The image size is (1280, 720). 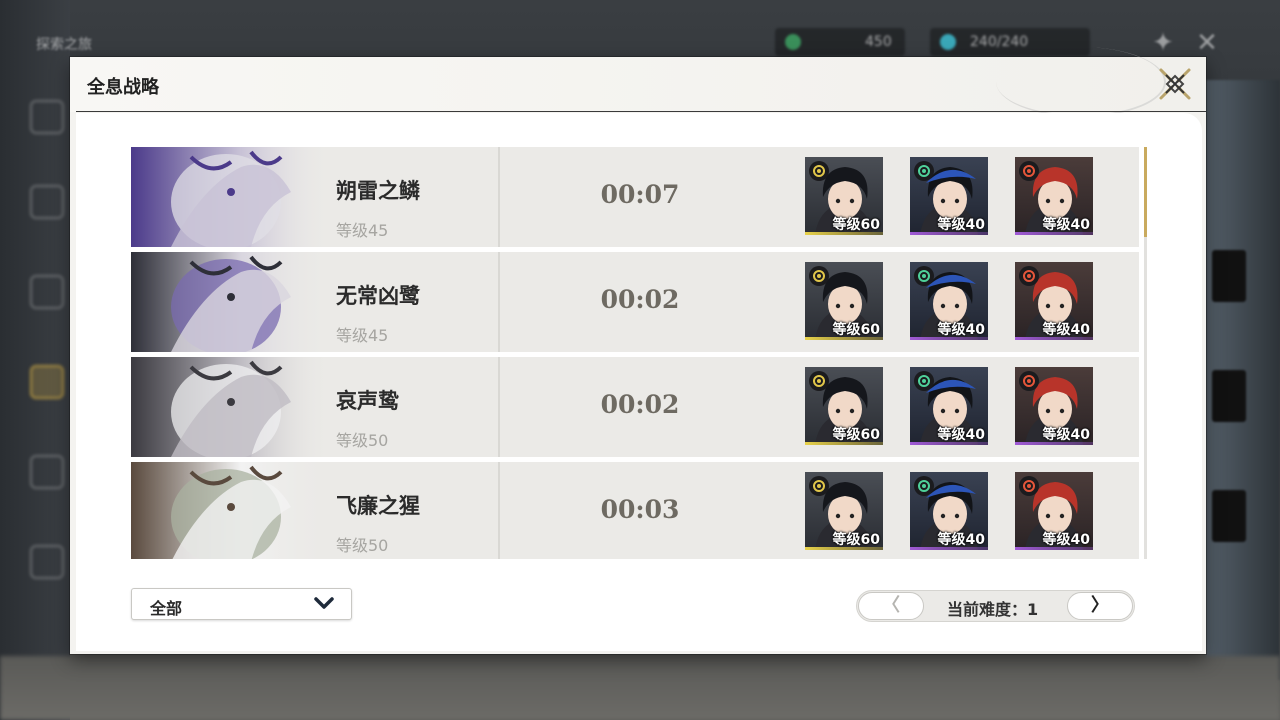 What do you see at coordinates (378, 296) in the screenshot?
I see `boss-name: 无常凶鹭` at bounding box center [378, 296].